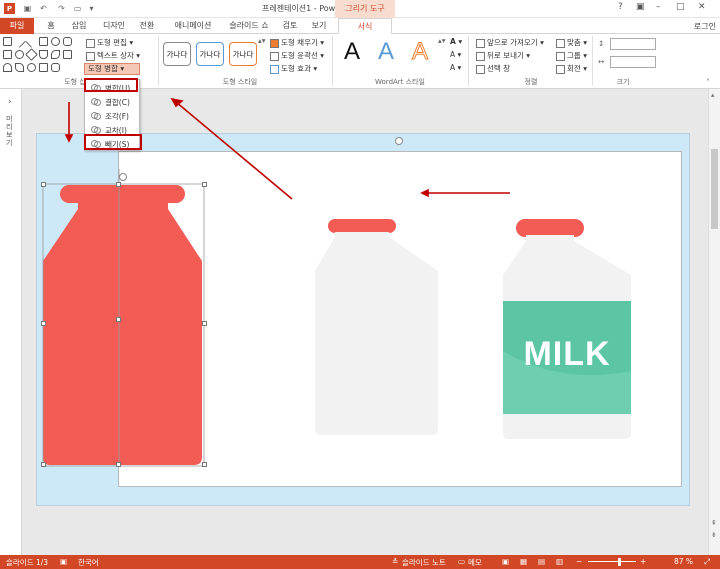 This screenshot has height=569, width=720. I want to click on rect2-shape-icon, so click(7, 54).